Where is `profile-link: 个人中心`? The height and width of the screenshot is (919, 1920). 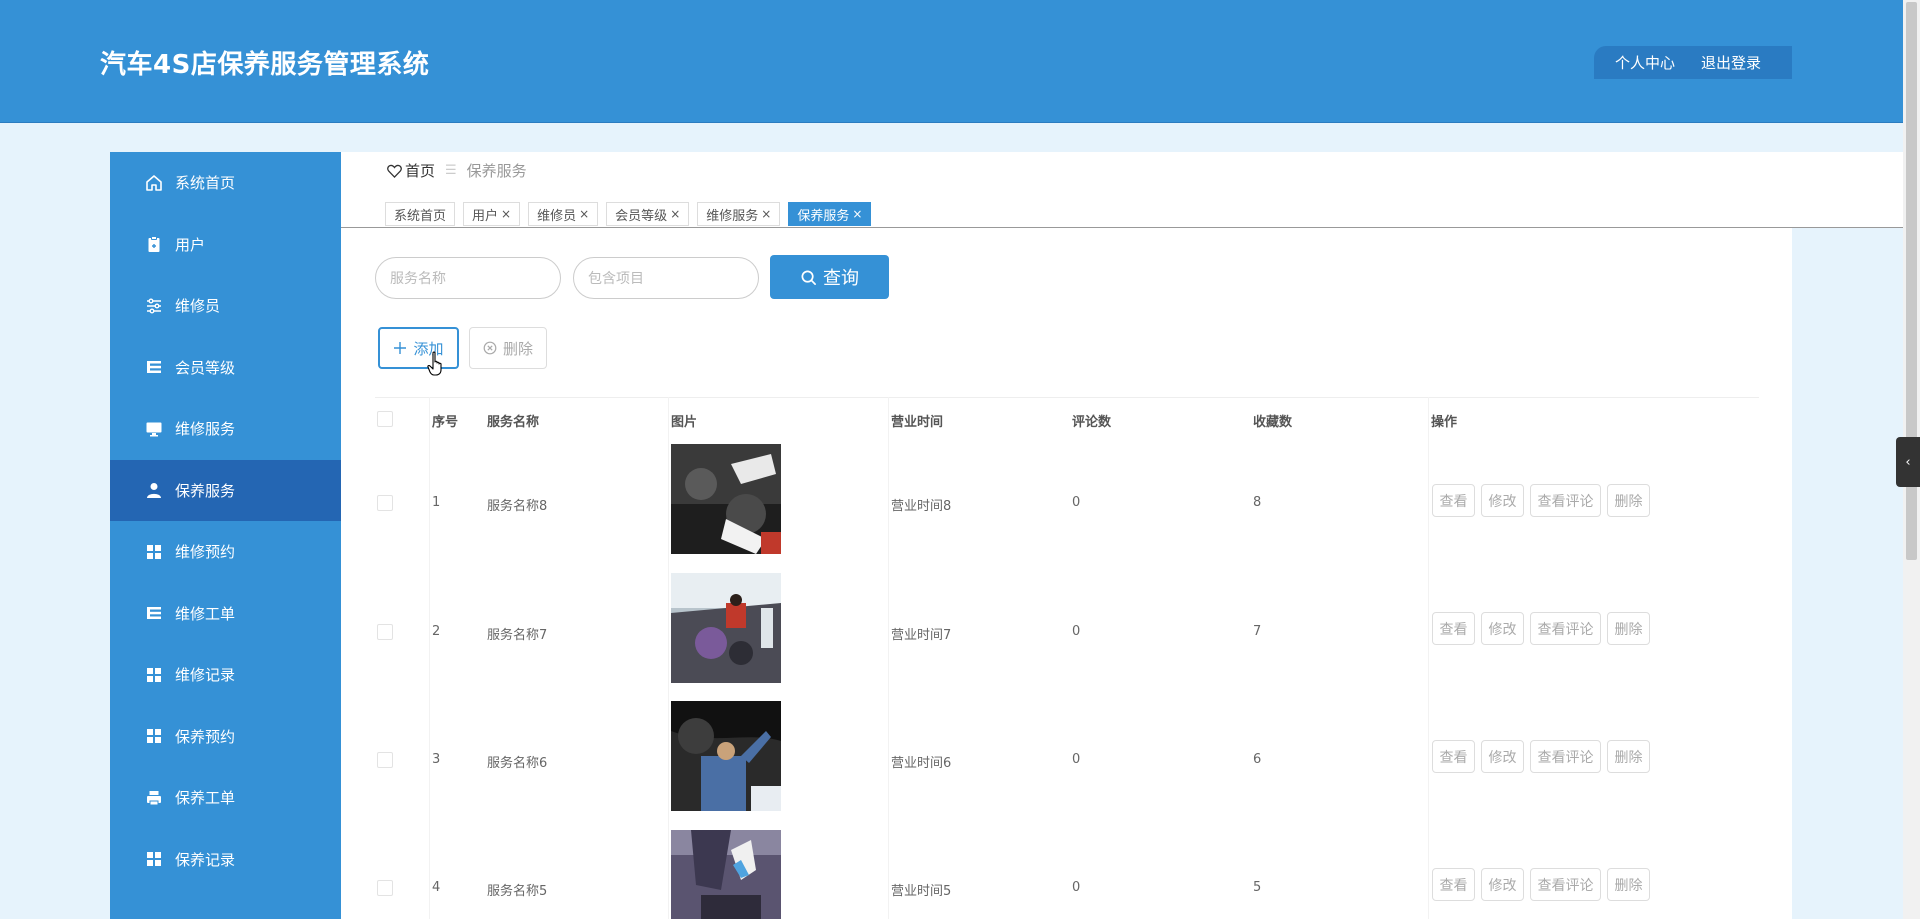
profile-link: 个人中心 is located at coordinates (1645, 62).